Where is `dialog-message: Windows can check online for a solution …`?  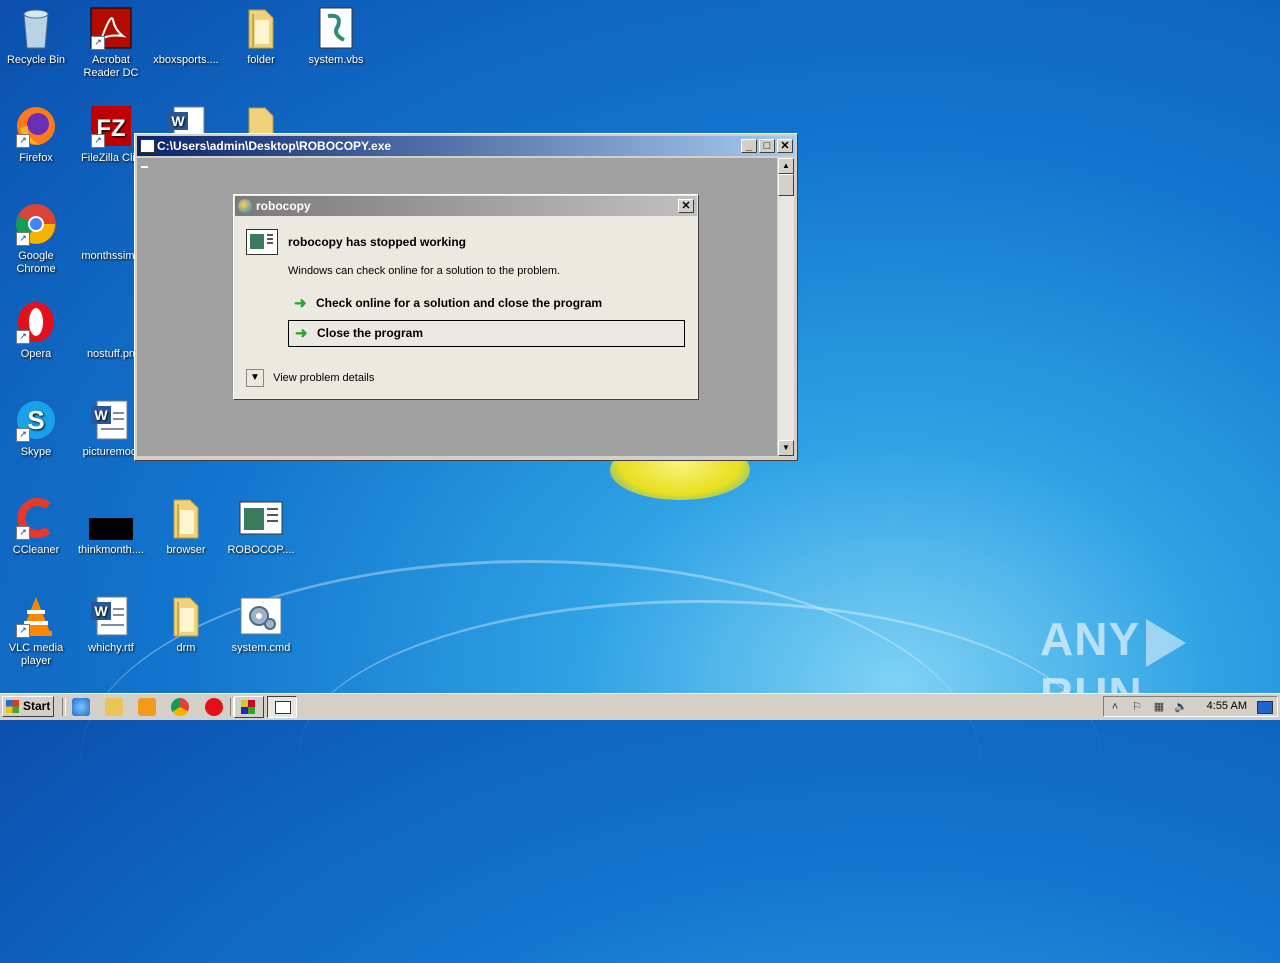
dialog-message: Windows can check online for a solution … is located at coordinates (424, 271).